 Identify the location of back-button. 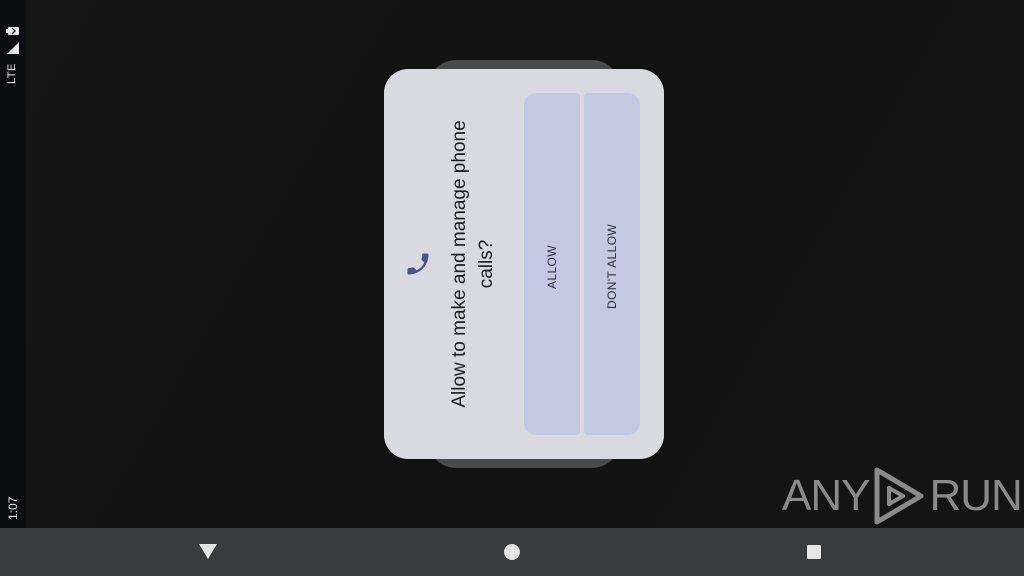
(208, 552).